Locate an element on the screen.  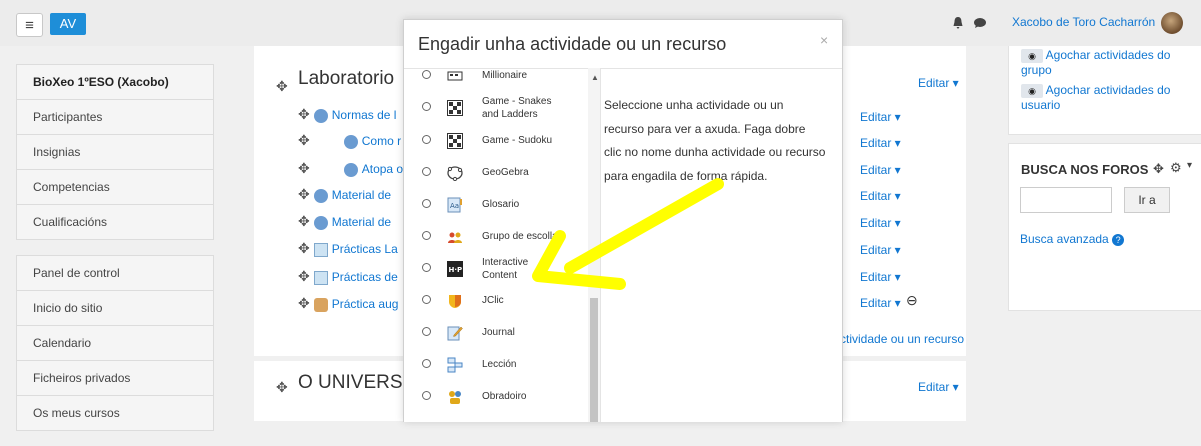
option-label: Obradoiro is located at coordinates (504, 396).